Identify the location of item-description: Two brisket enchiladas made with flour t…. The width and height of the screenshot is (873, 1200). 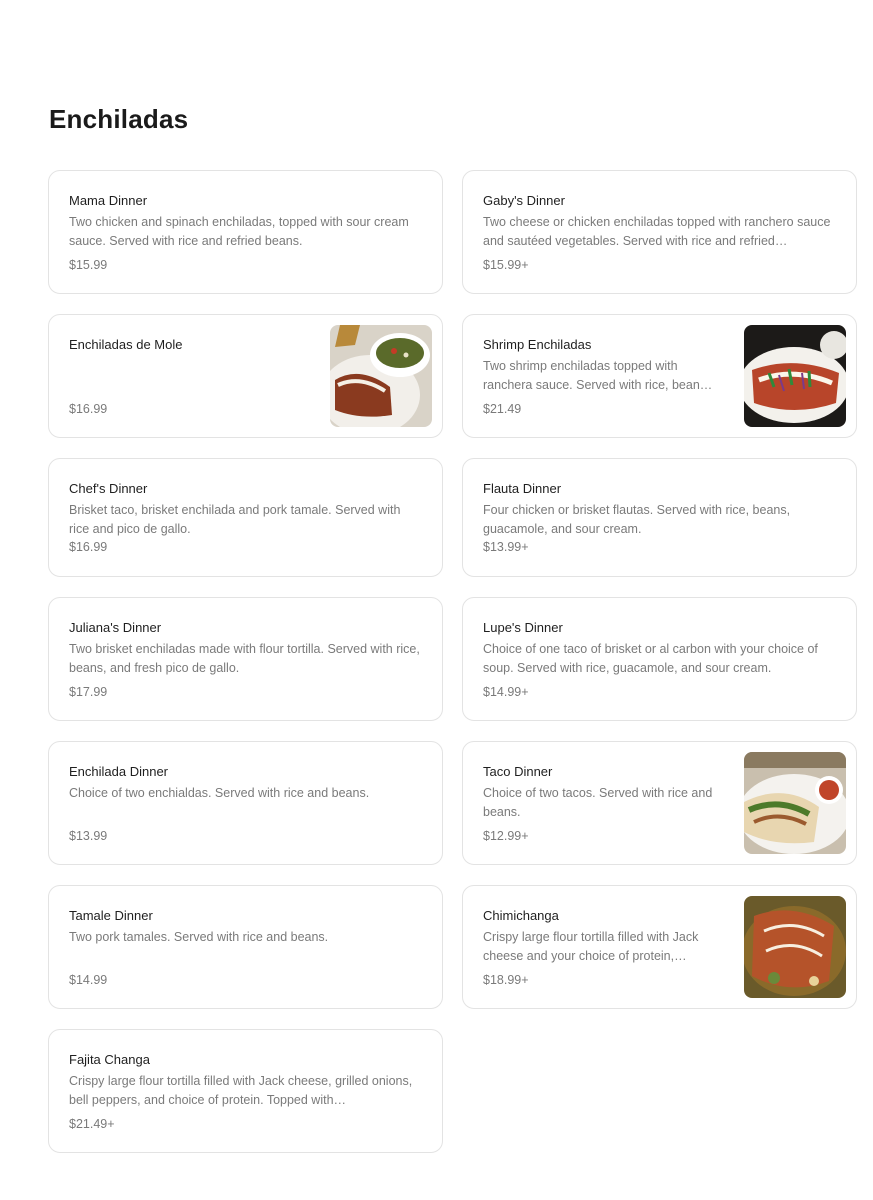
(244, 658).